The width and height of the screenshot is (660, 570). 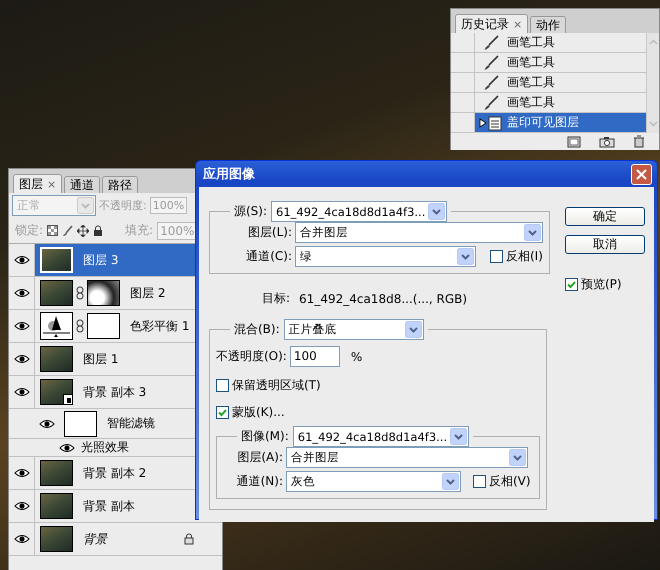 What do you see at coordinates (268, 256) in the screenshot?
I see `field-label: 通道(C):` at bounding box center [268, 256].